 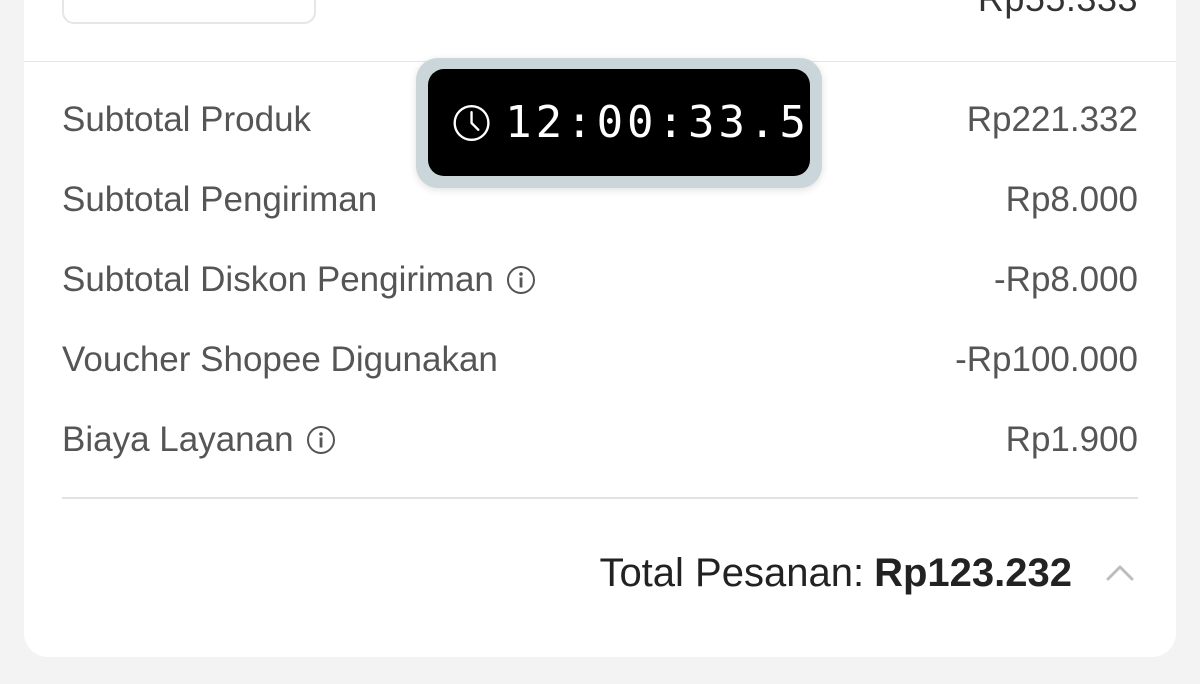 What do you see at coordinates (278, 279) in the screenshot?
I see `row-label: Subtotal Diskon Pengiriman` at bounding box center [278, 279].